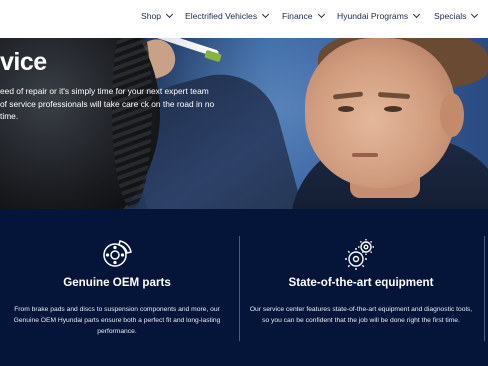  I want to click on nav-item-shop: Shop, so click(157, 15).